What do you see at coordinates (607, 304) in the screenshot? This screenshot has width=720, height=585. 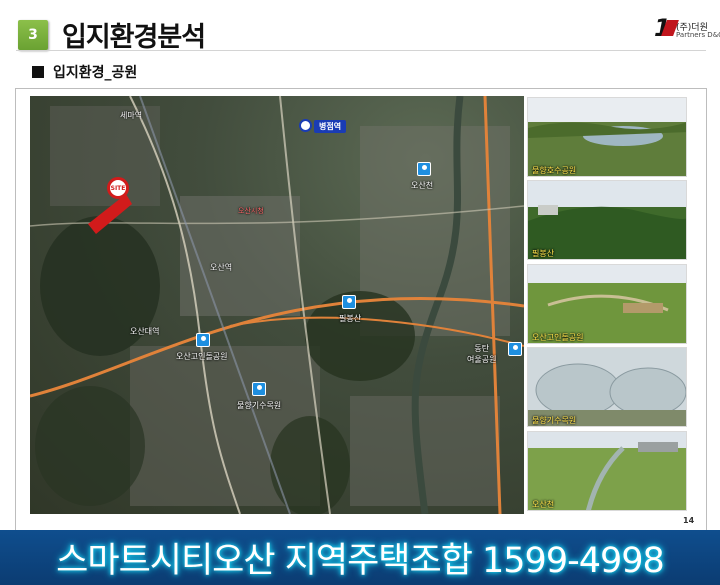 I see `park-photo: 오산고인돌공원` at bounding box center [607, 304].